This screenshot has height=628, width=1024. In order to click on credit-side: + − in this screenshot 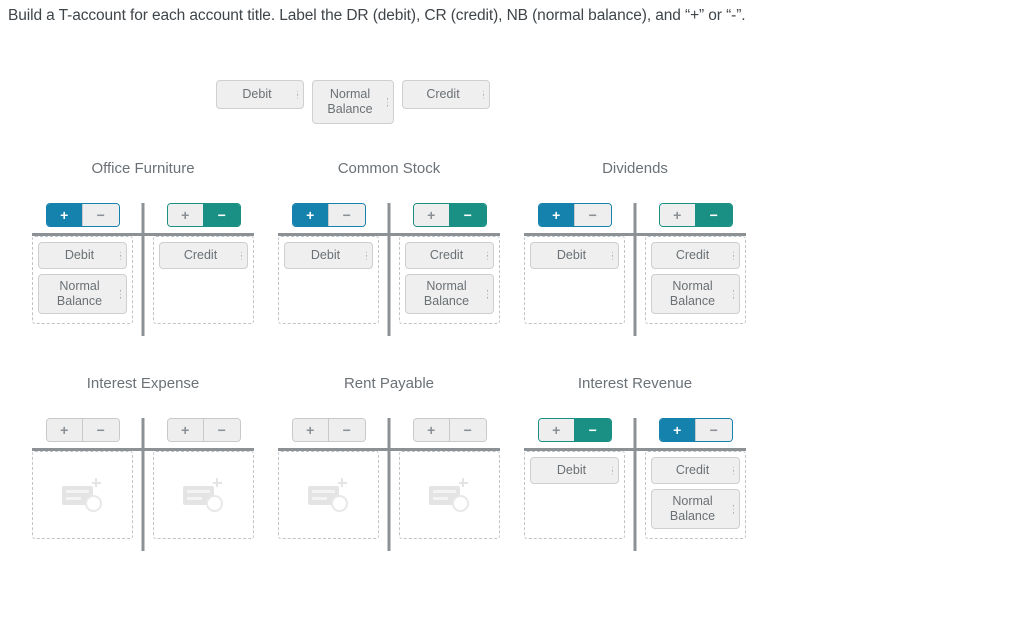, I will do `click(449, 478)`.